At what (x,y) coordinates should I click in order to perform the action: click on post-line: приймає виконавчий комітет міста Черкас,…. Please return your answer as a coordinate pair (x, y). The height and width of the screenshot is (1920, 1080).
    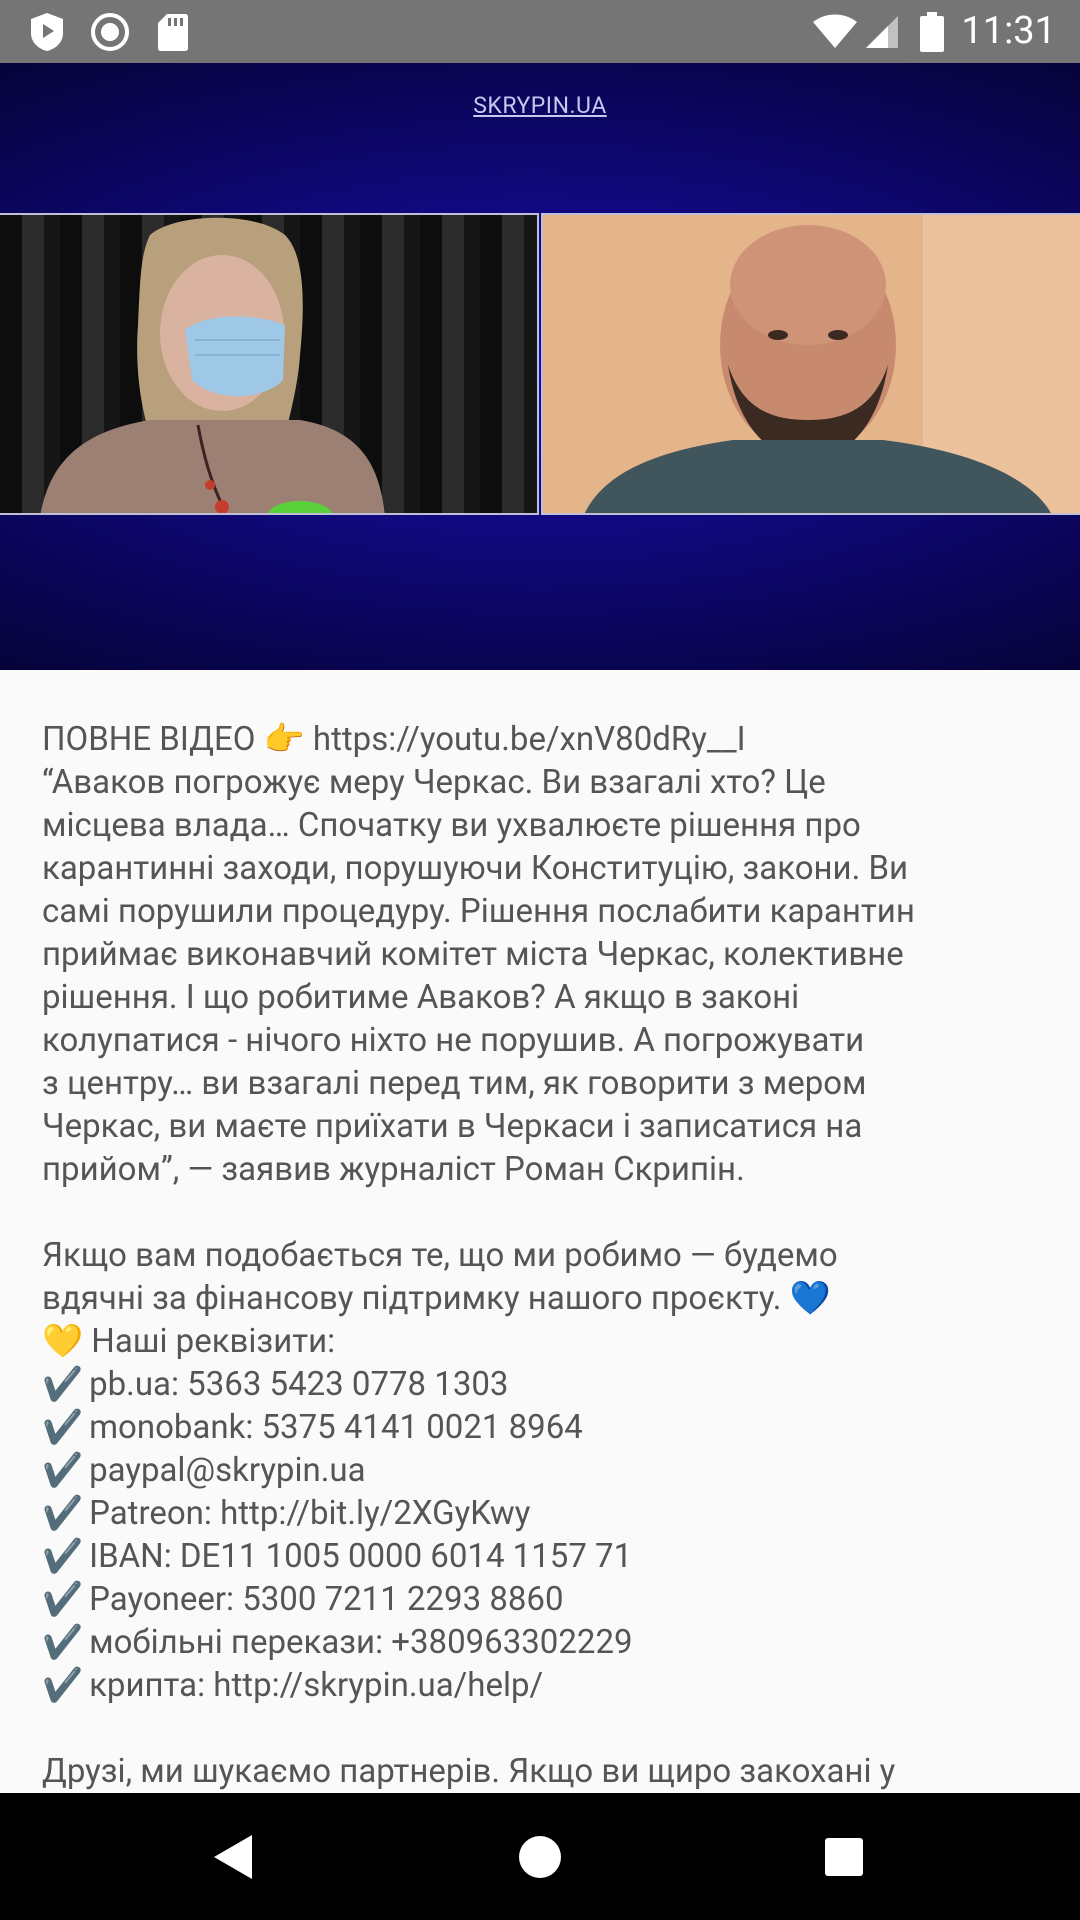
    Looking at the image, I should click on (473, 954).